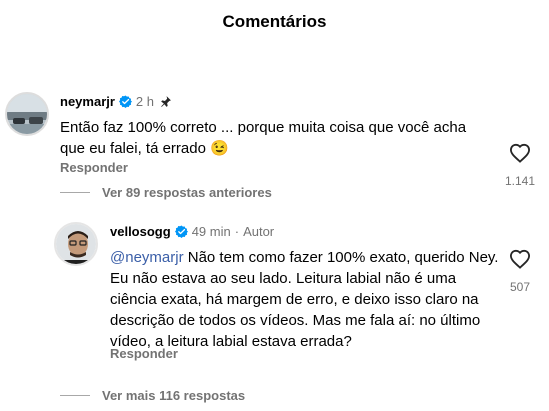 This screenshot has height=411, width=549. I want to click on avatar-vellosogg, so click(76, 244).